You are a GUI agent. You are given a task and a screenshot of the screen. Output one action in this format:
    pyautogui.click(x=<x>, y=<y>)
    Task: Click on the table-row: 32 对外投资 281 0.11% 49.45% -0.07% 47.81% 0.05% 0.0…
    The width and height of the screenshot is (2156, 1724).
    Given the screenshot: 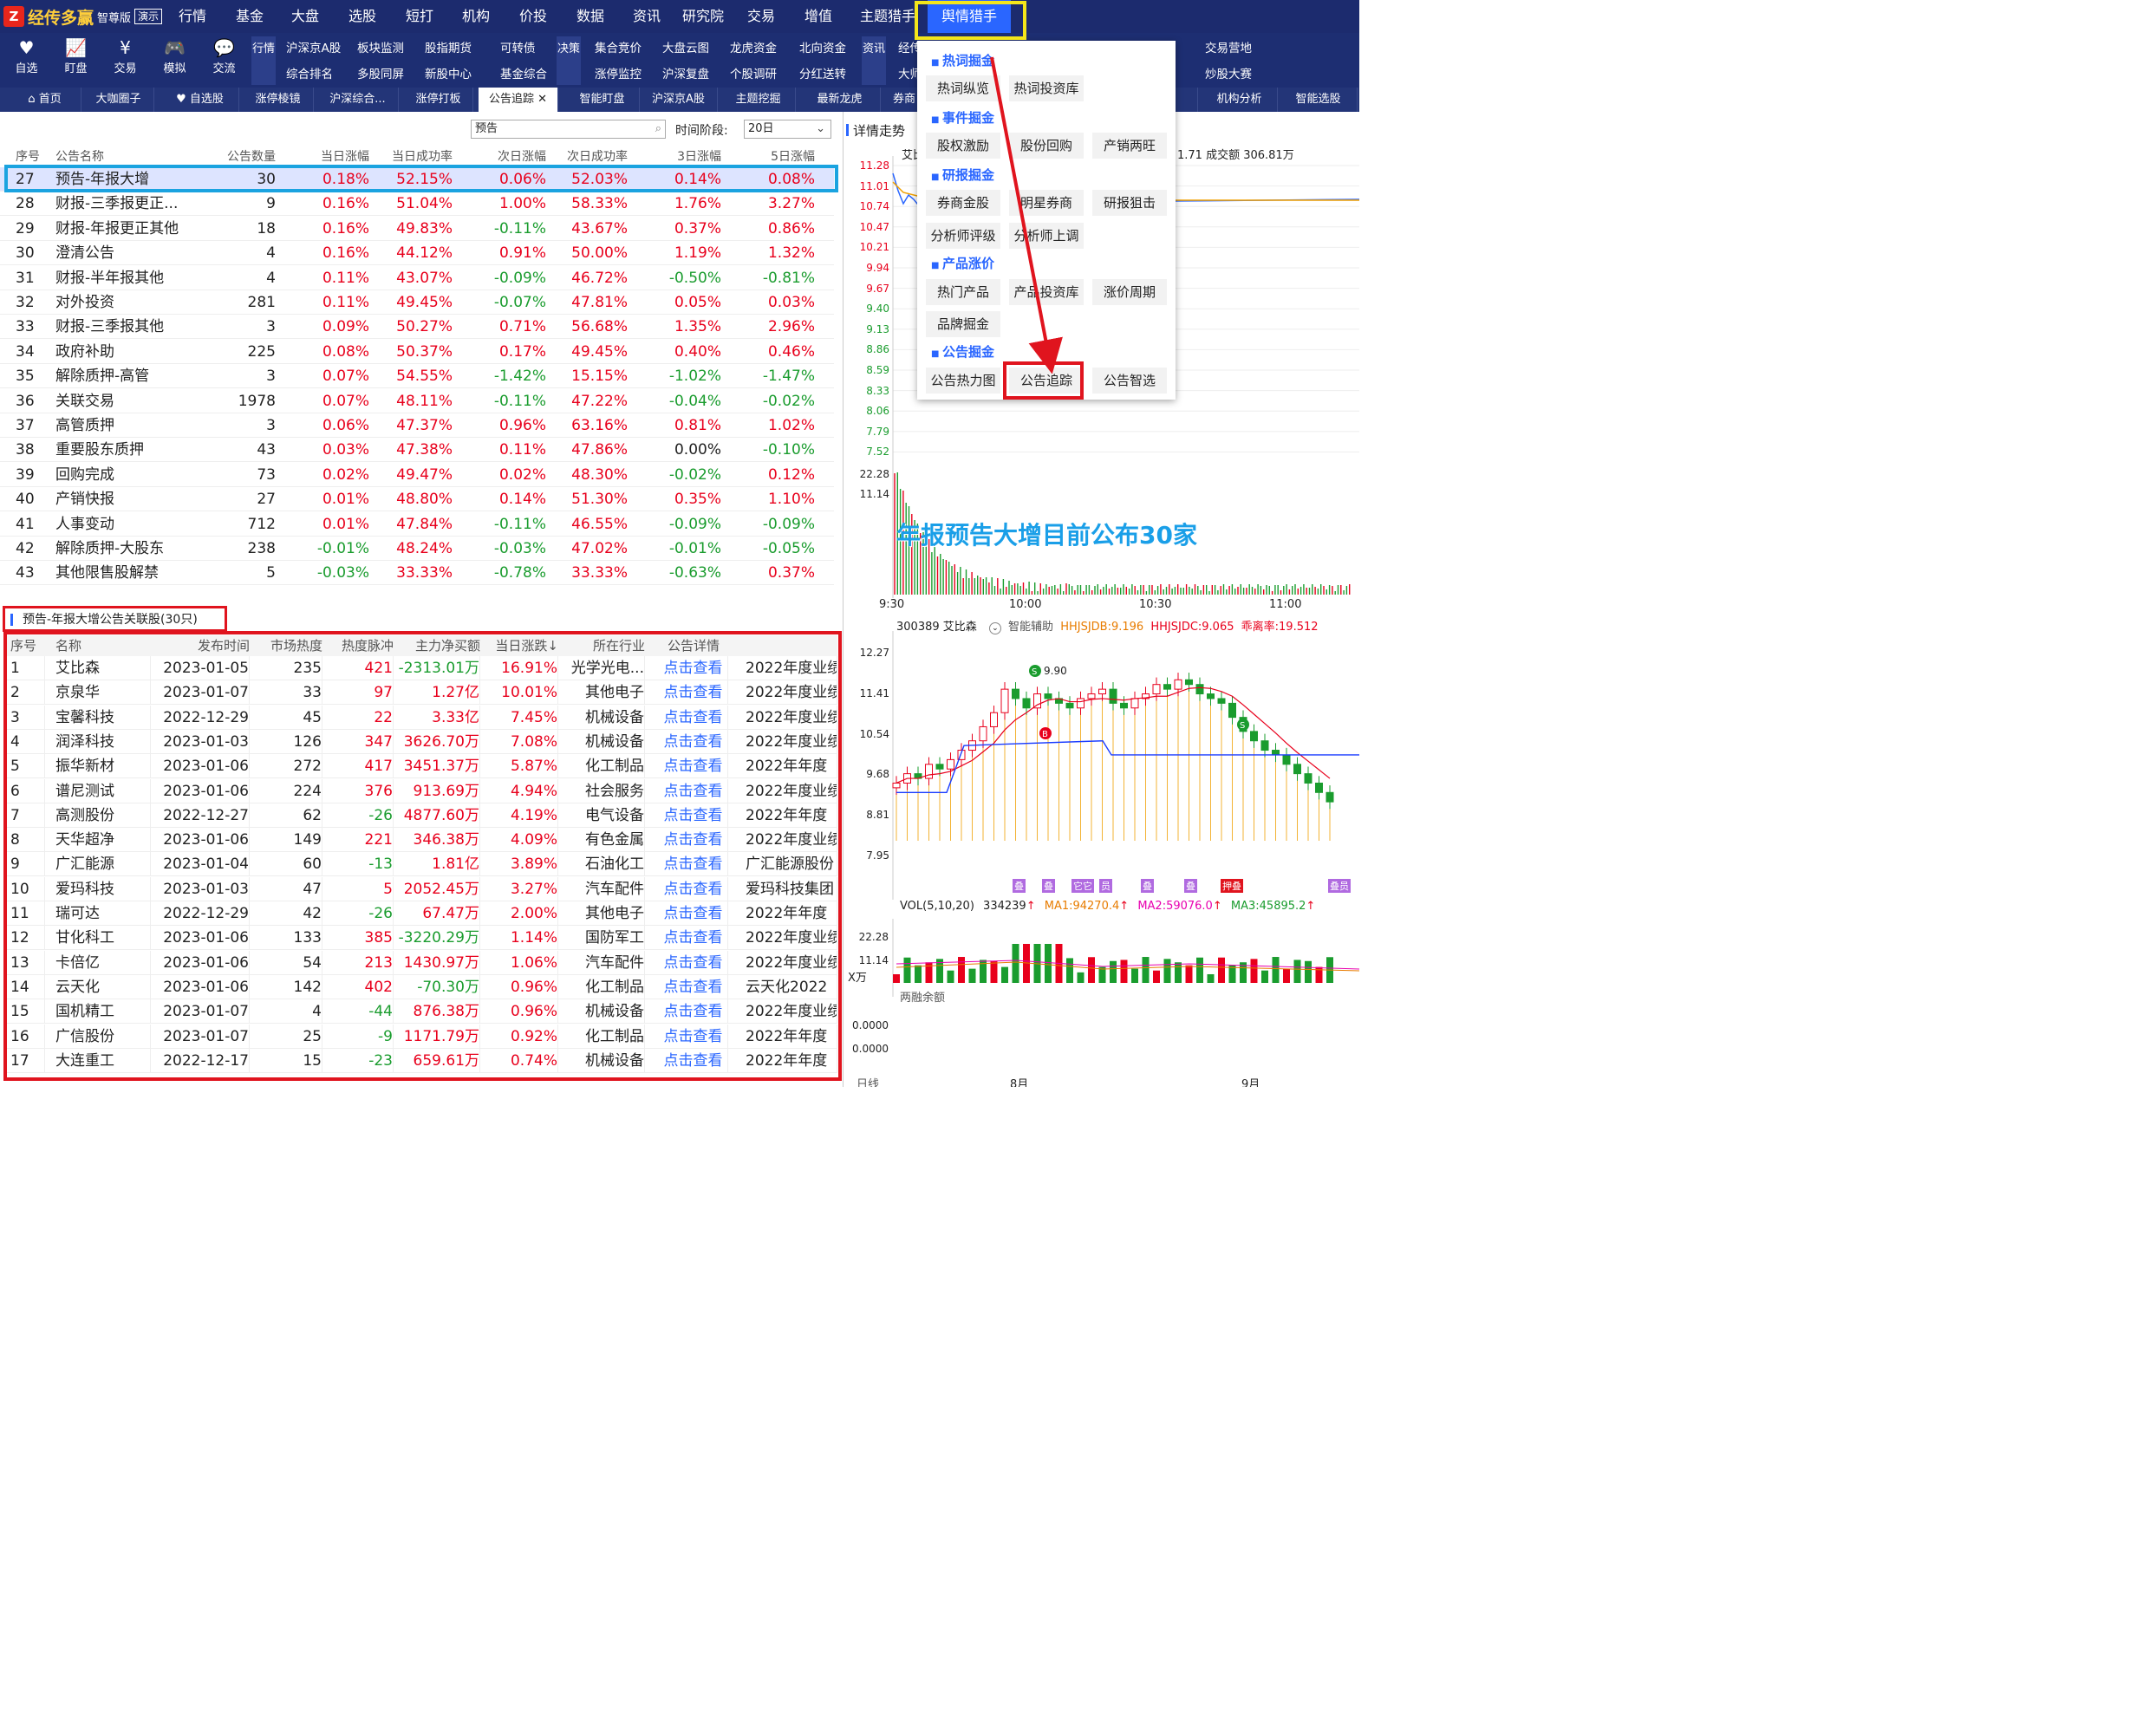 What is the action you would take?
    pyautogui.click(x=417, y=303)
    